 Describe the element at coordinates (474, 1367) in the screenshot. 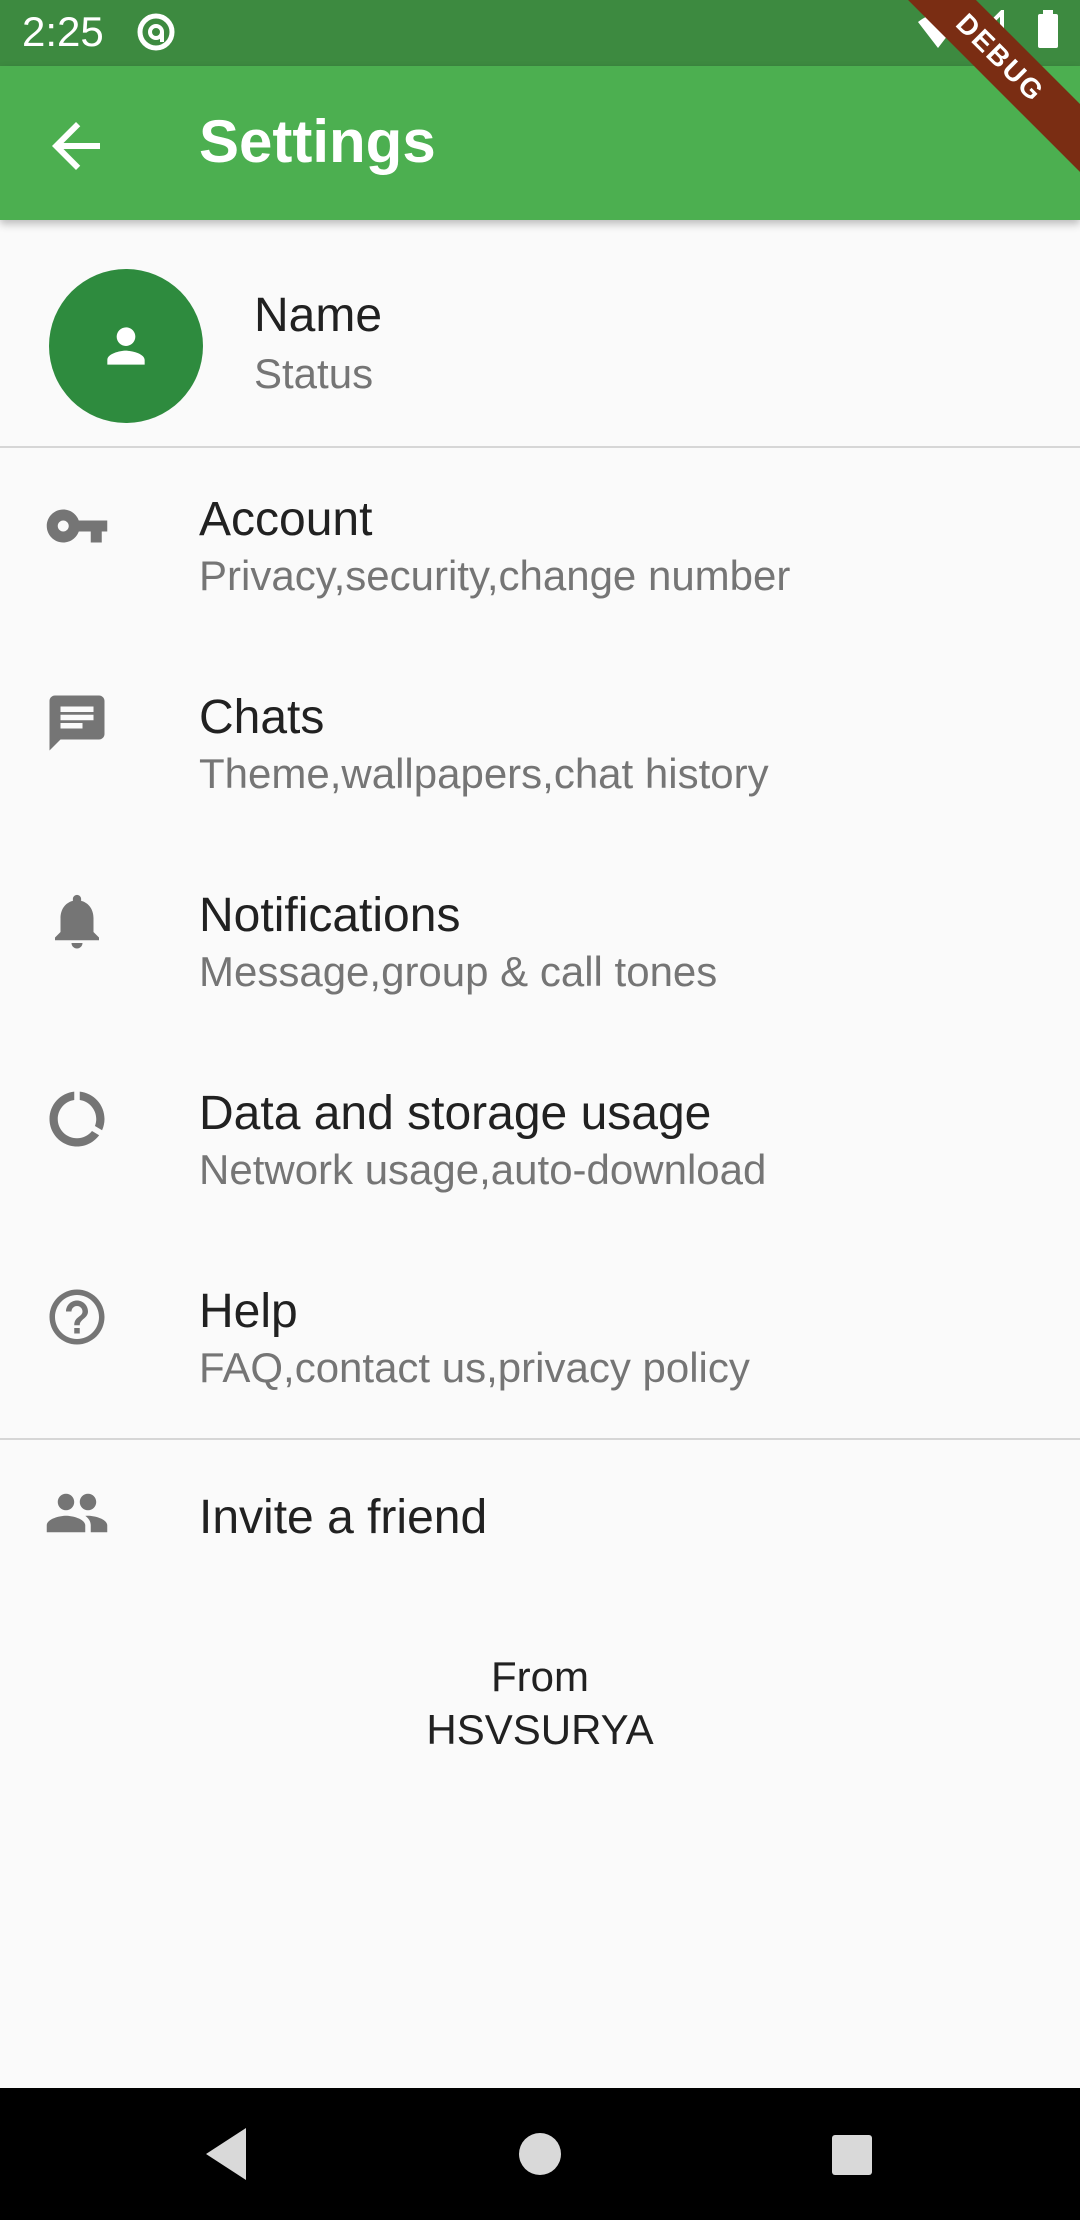

I see `settings-item-subtitle: FAQ,contact us,privacy policy` at that location.